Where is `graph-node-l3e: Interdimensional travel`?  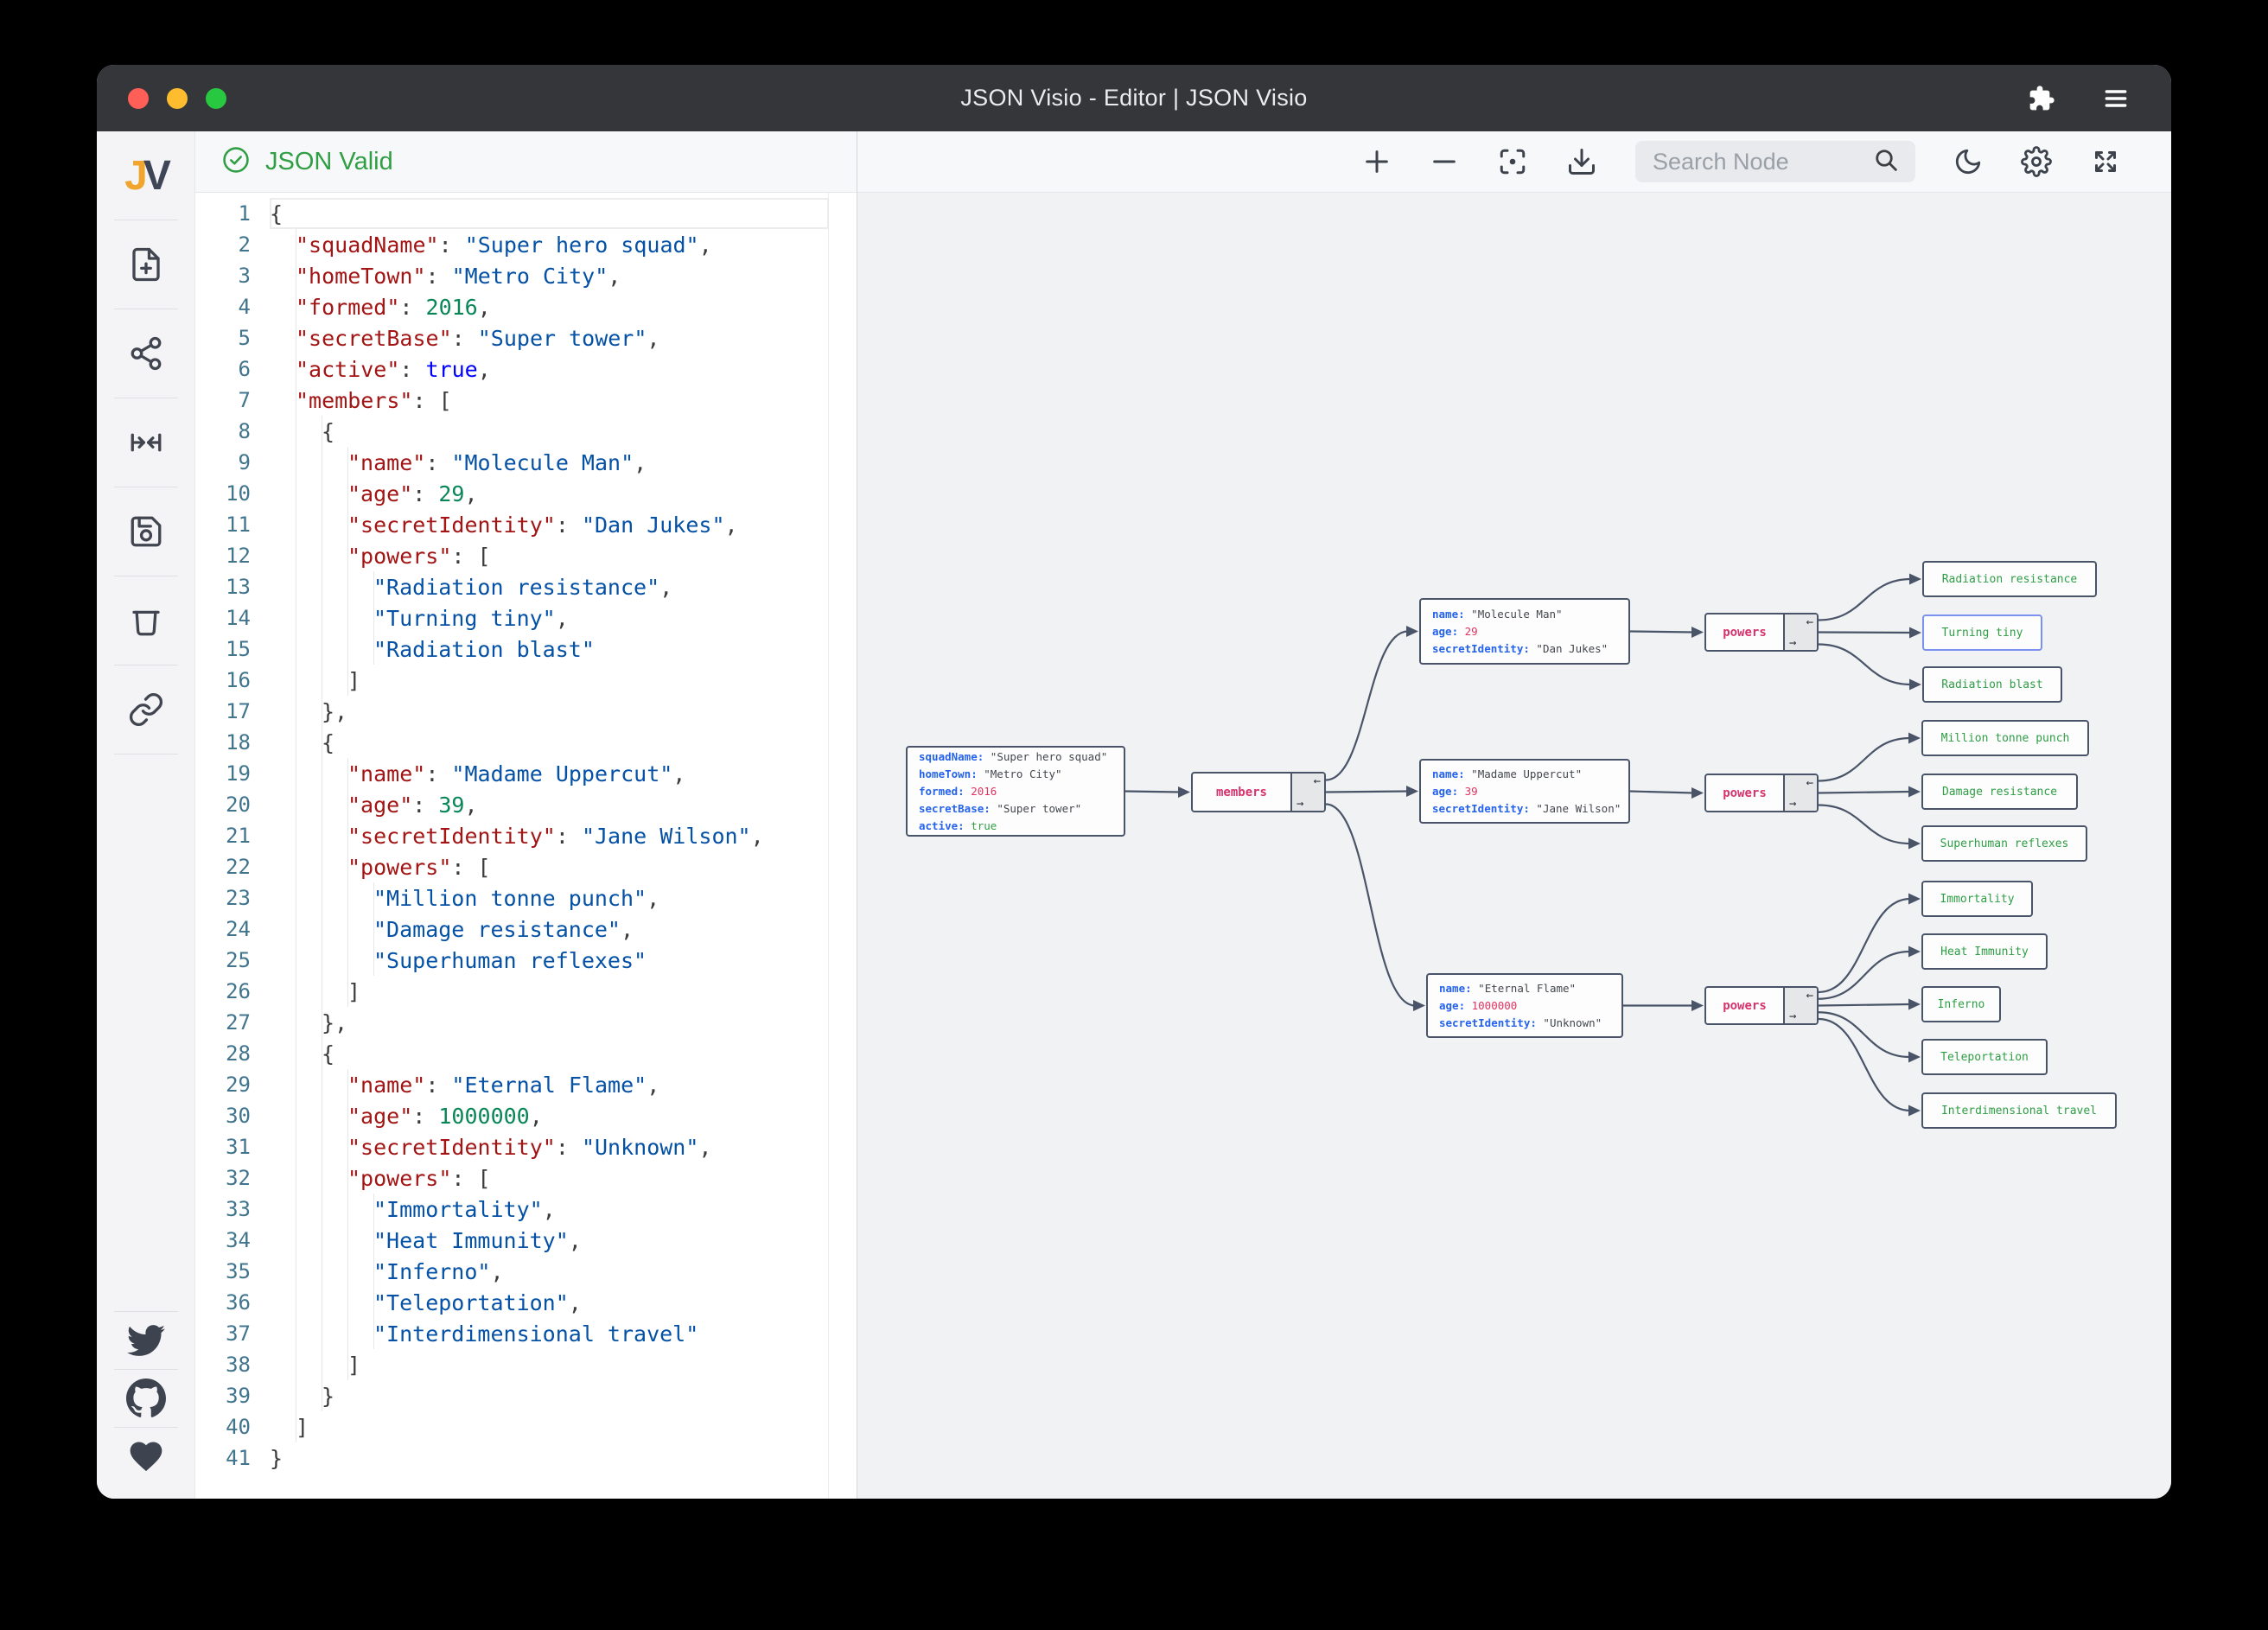
graph-node-l3e: Interdimensional travel is located at coordinates (2019, 1110).